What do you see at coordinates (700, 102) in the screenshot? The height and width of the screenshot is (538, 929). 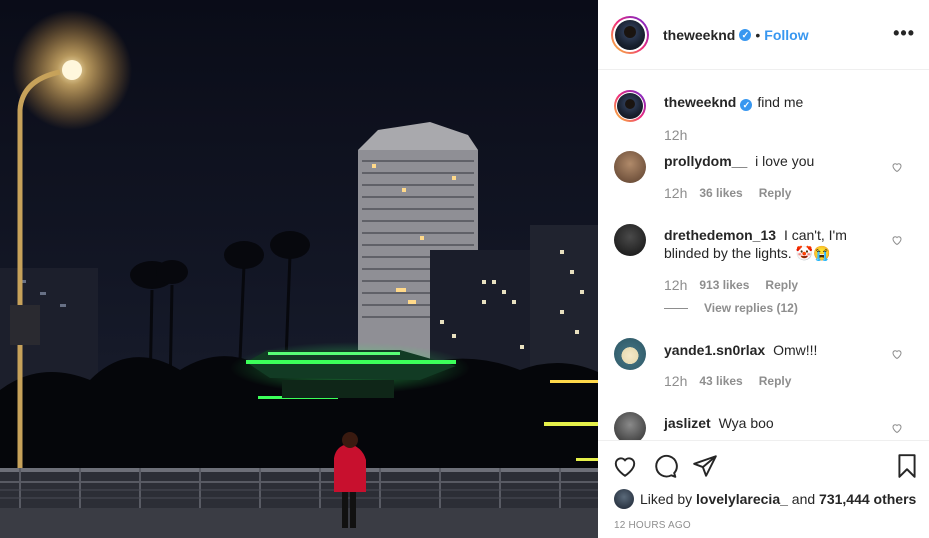 I see `caption-username: theweeknd` at bounding box center [700, 102].